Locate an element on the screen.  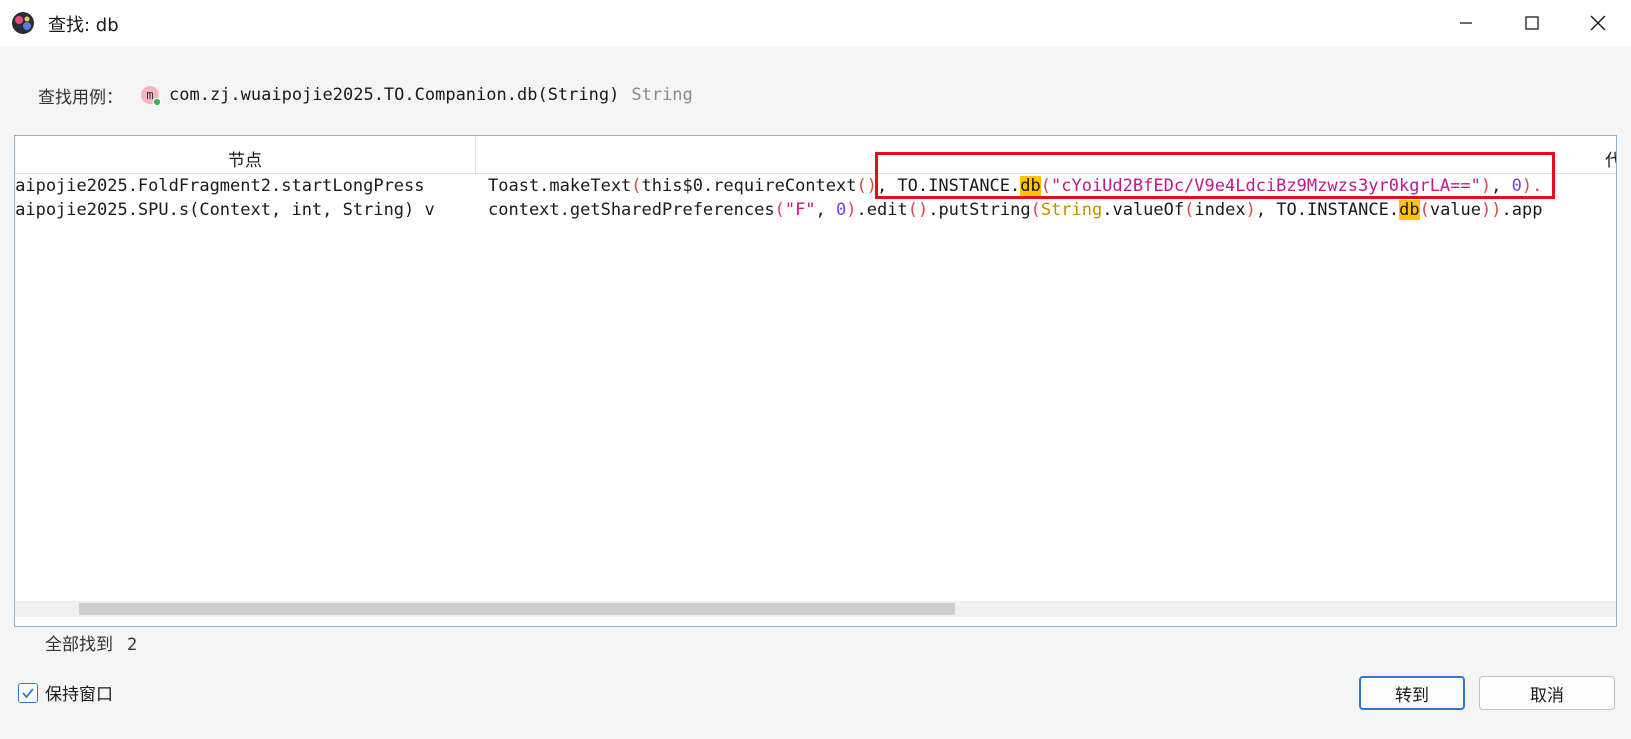
match-highlight: db is located at coordinates (1409, 210).